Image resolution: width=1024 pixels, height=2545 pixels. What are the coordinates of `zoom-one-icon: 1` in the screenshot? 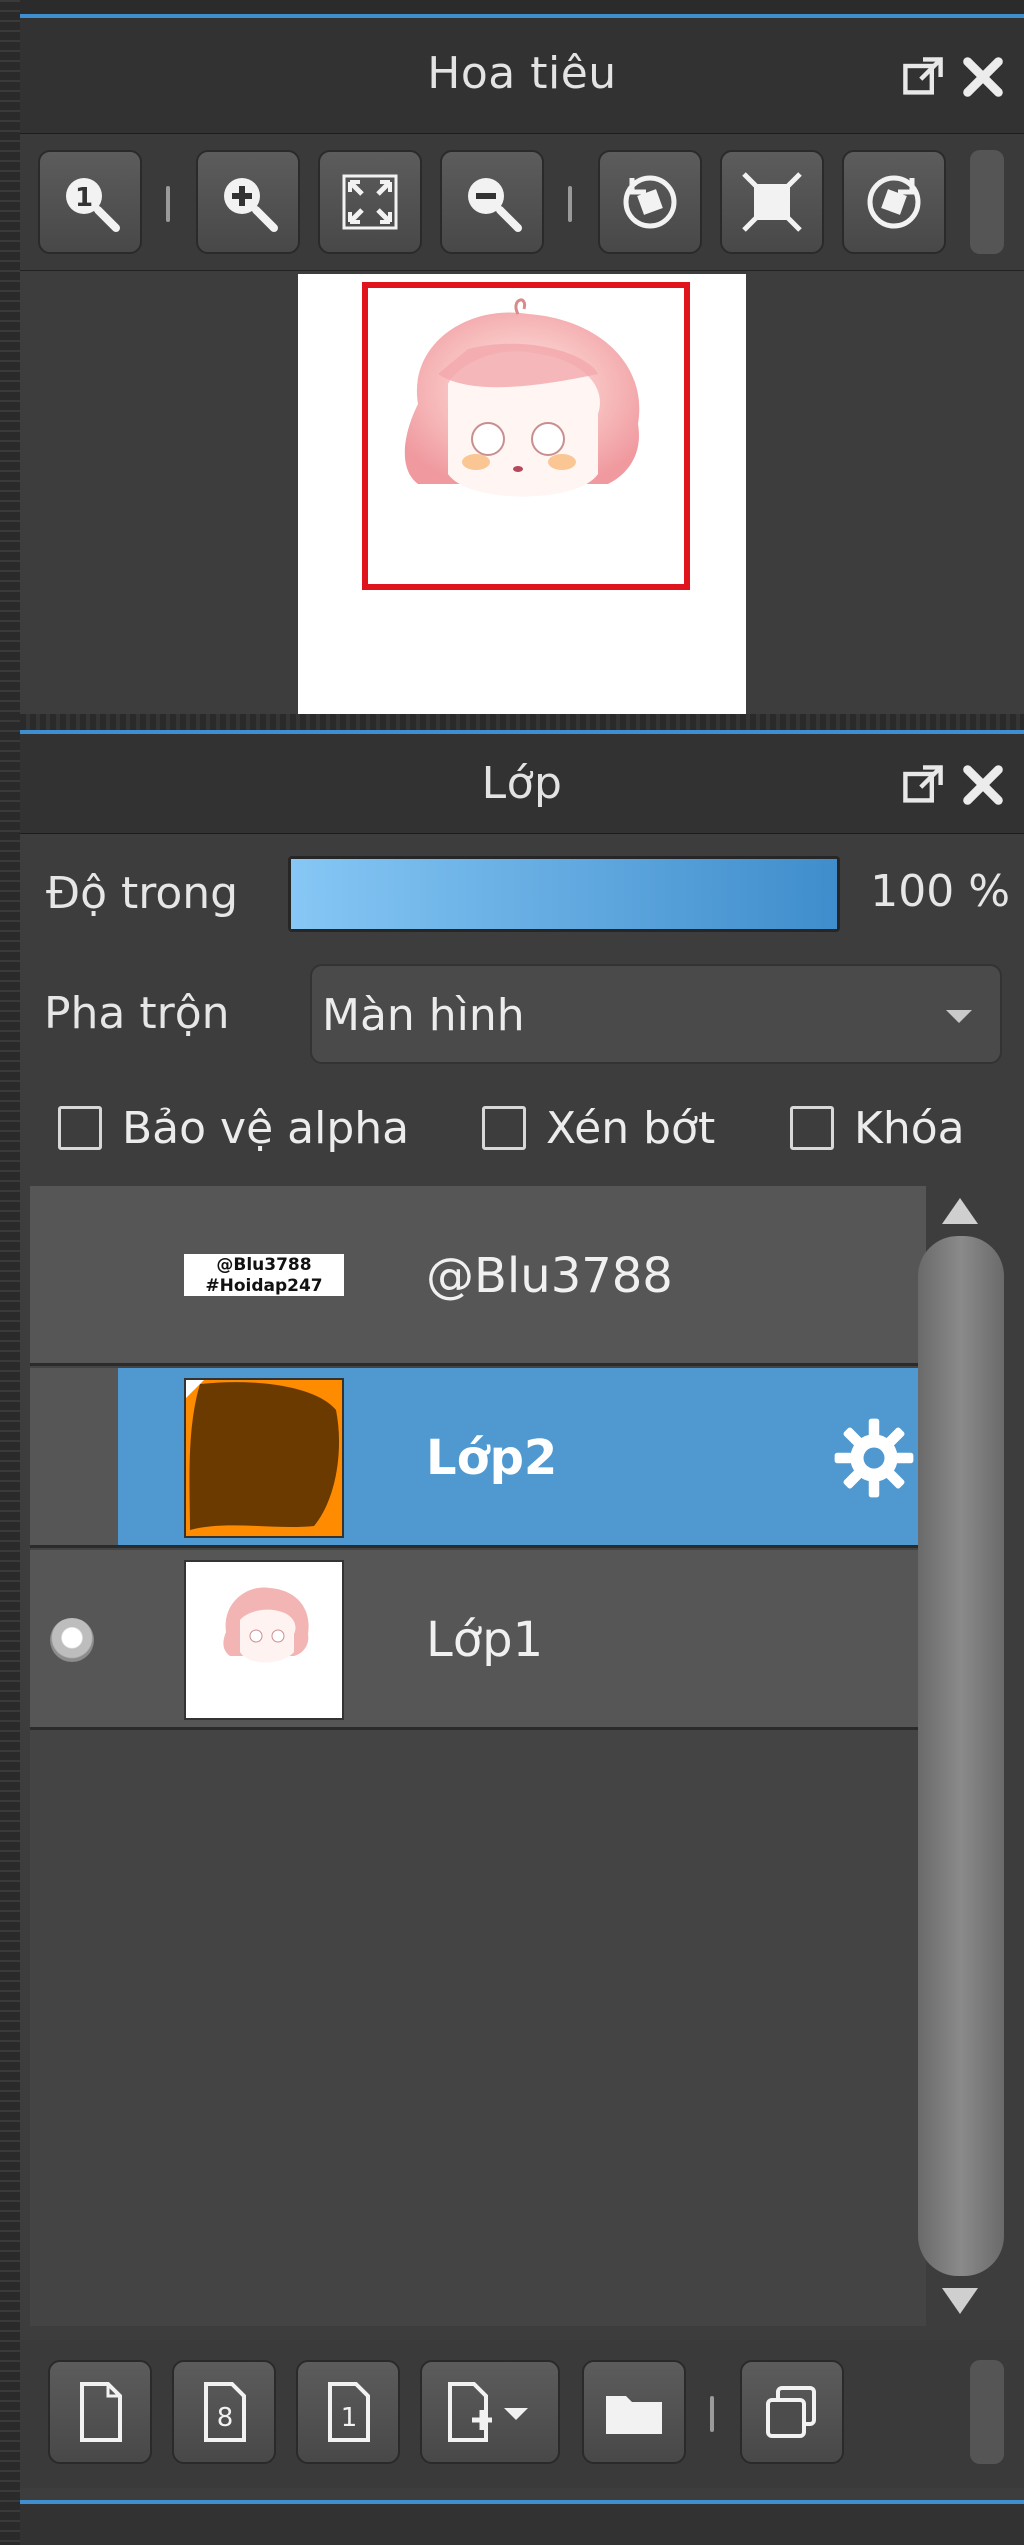 It's located at (93, 205).